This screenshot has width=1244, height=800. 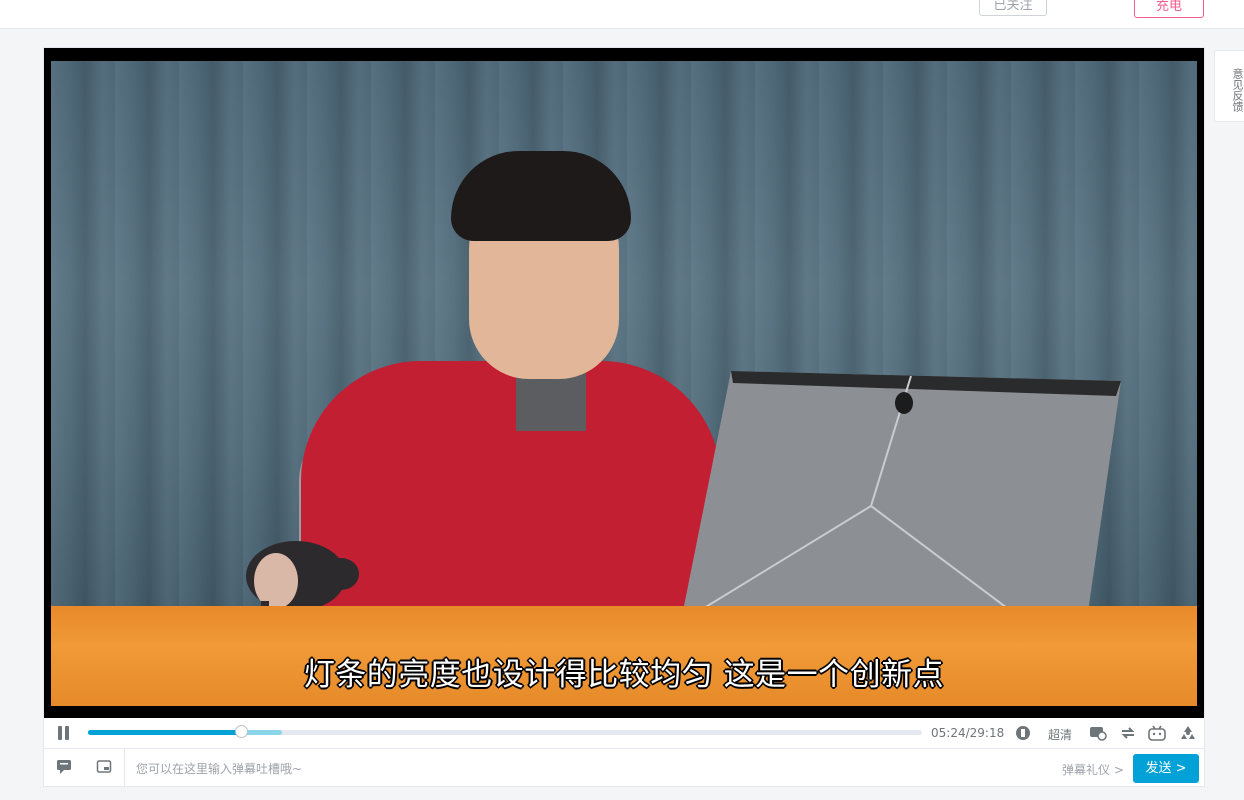 What do you see at coordinates (1023, 733) in the screenshot?
I see `volume-icon` at bounding box center [1023, 733].